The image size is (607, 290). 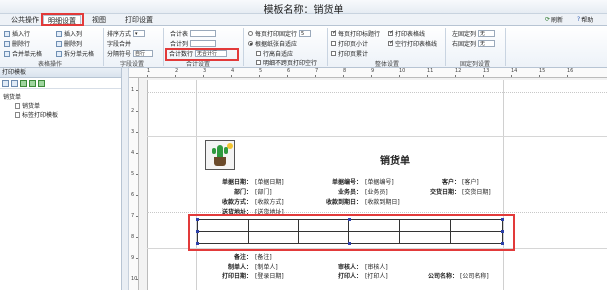 What do you see at coordinates (333, 53) in the screenshot?
I see `print-total-checkbox` at bounding box center [333, 53].